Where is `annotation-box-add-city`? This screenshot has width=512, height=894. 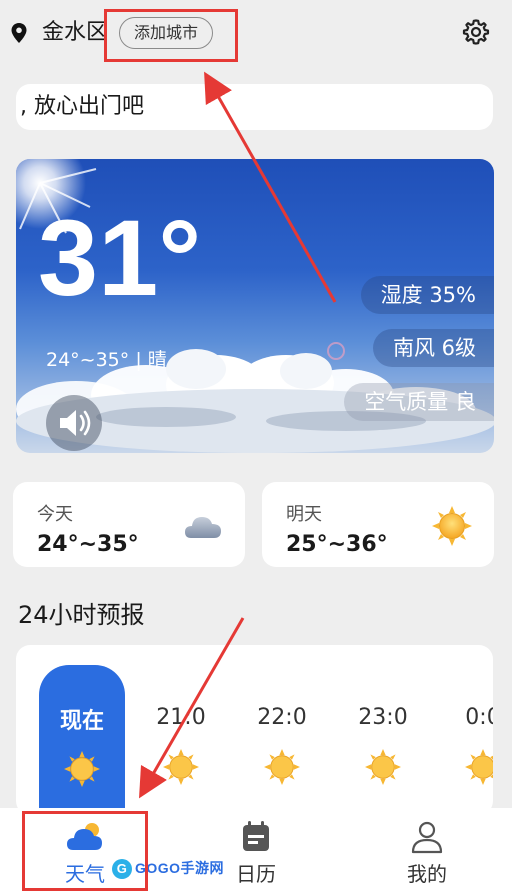
annotation-box-add-city is located at coordinates (171, 35).